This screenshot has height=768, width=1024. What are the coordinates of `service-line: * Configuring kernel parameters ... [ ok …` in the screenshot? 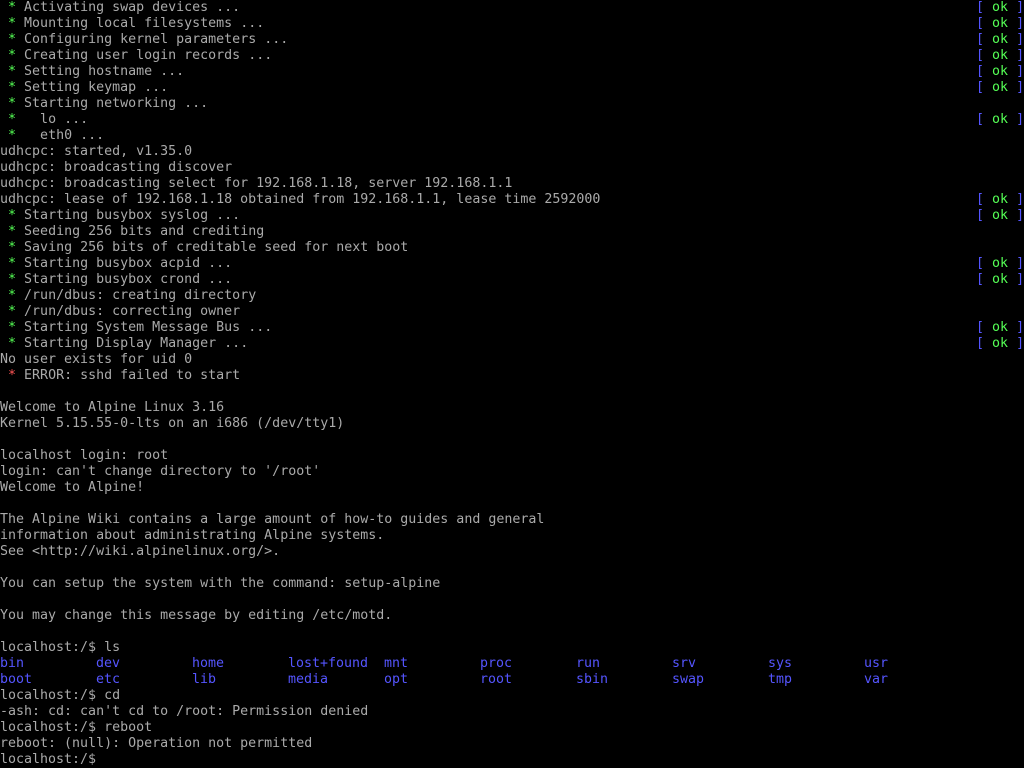 It's located at (512, 40).